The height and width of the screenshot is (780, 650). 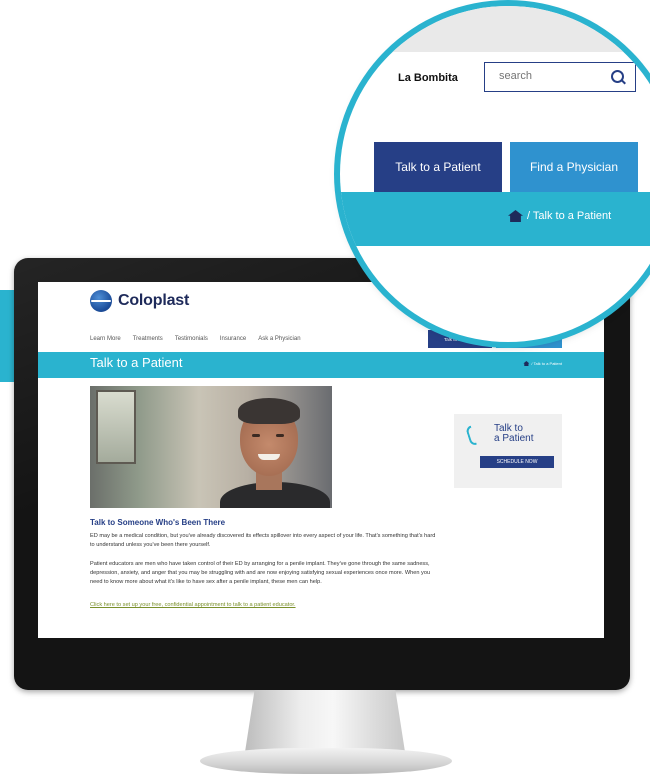 What do you see at coordinates (269, 411) in the screenshot?
I see `photo-hair` at bounding box center [269, 411].